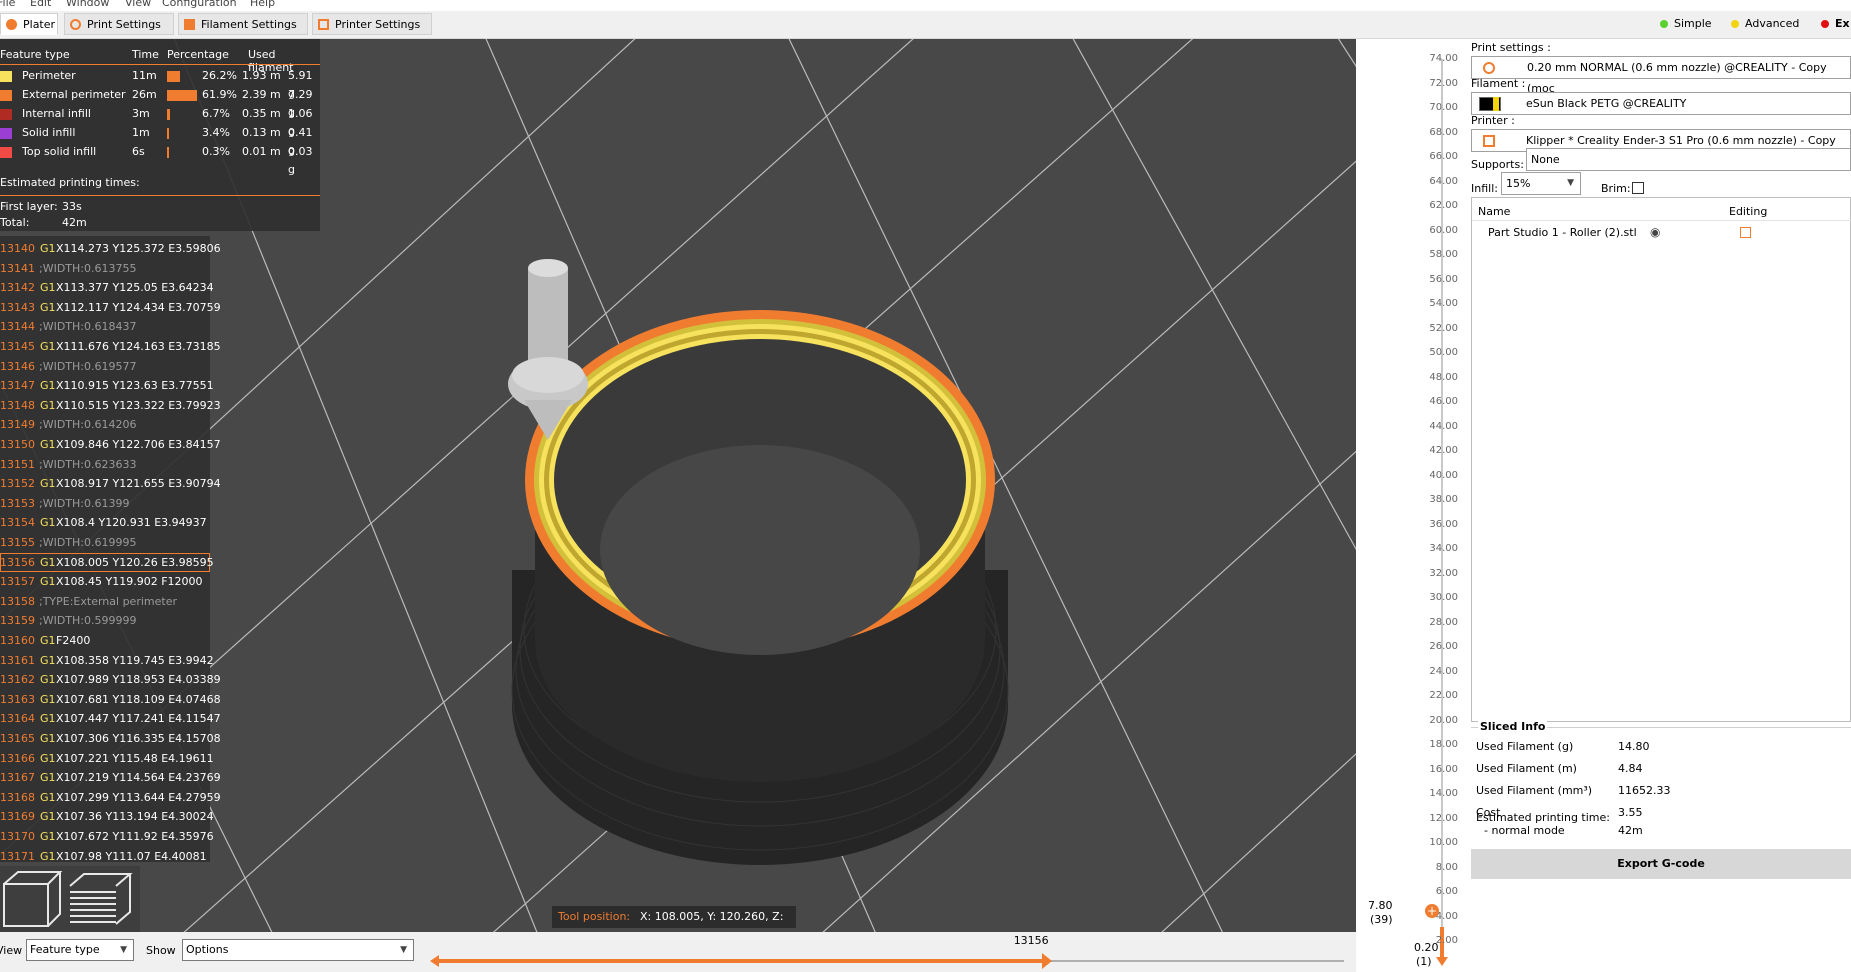 The image size is (1851, 972). What do you see at coordinates (1442, 961) in the screenshot?
I see `vslider-lower-thumb` at bounding box center [1442, 961].